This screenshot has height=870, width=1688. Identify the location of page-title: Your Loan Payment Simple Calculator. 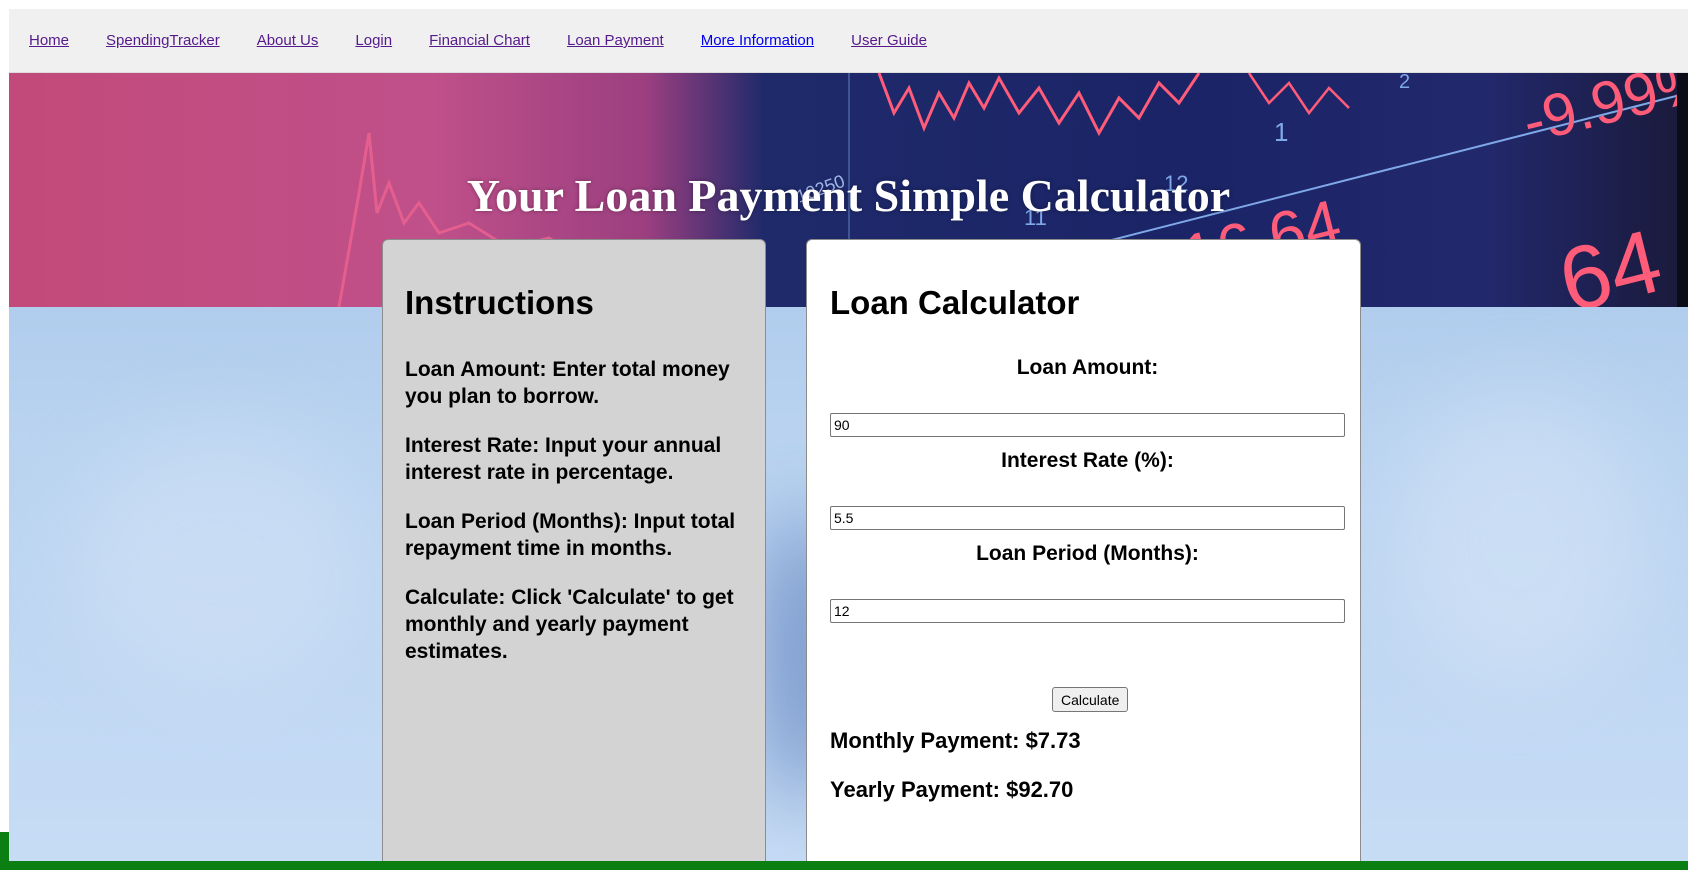
(848, 195).